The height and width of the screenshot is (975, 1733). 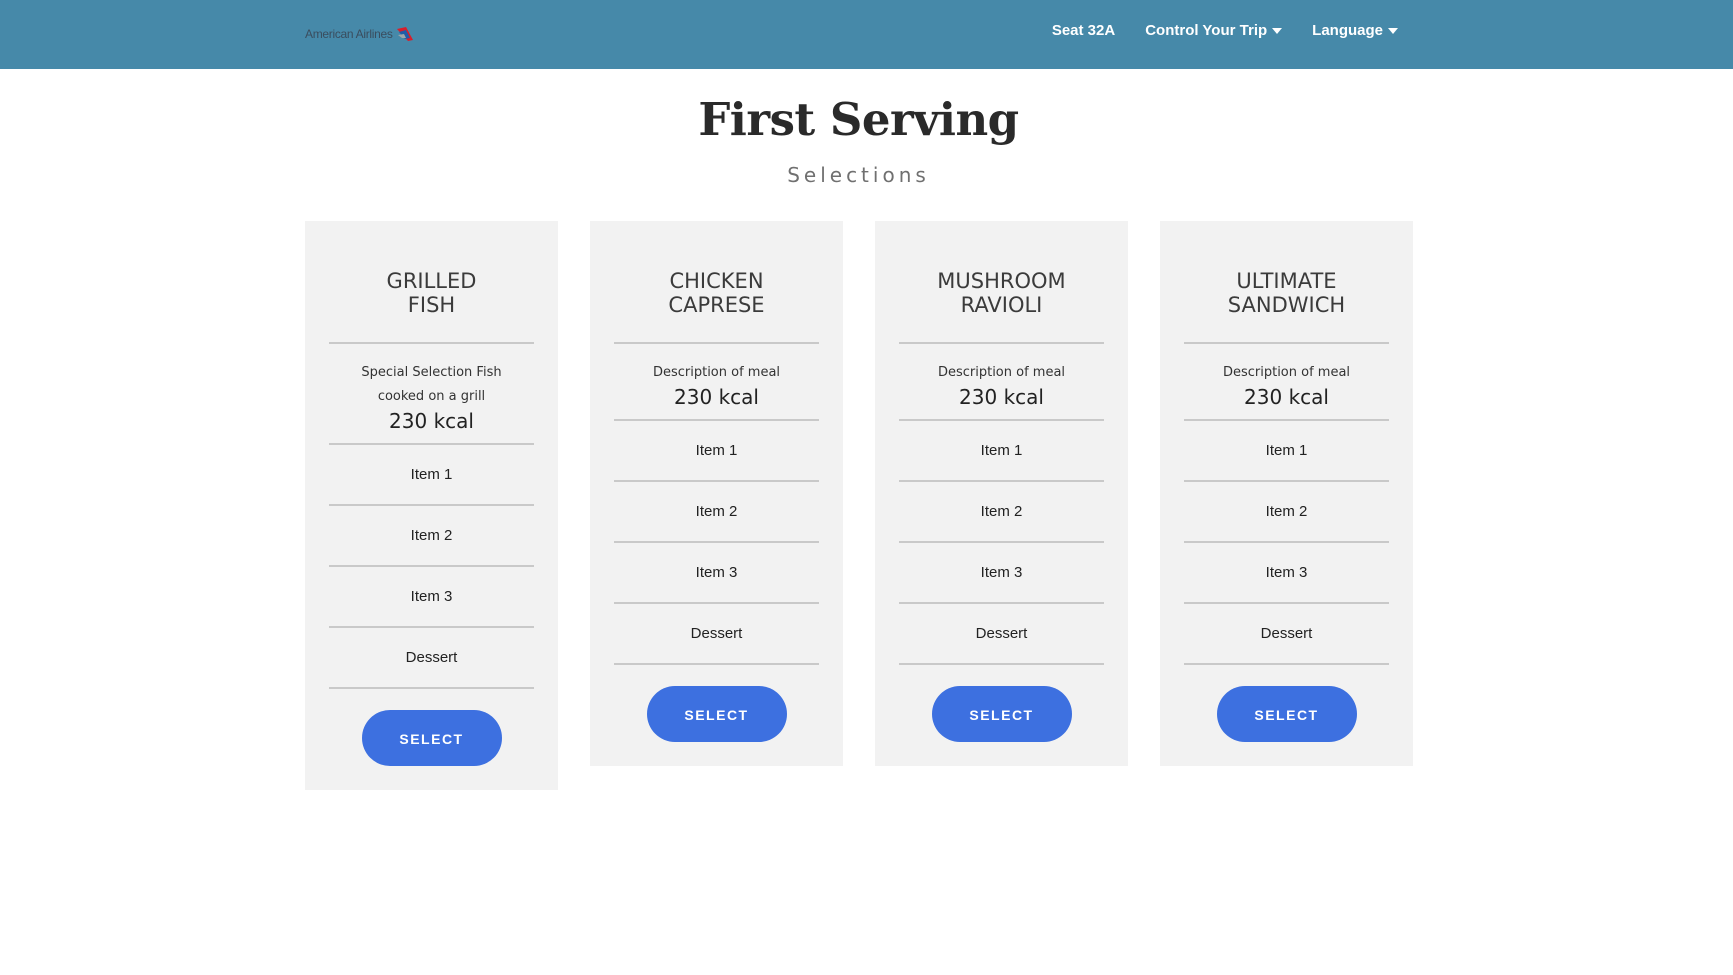 I want to click on meal-title: ULTIMATE SANDWICH, so click(x=1286, y=282).